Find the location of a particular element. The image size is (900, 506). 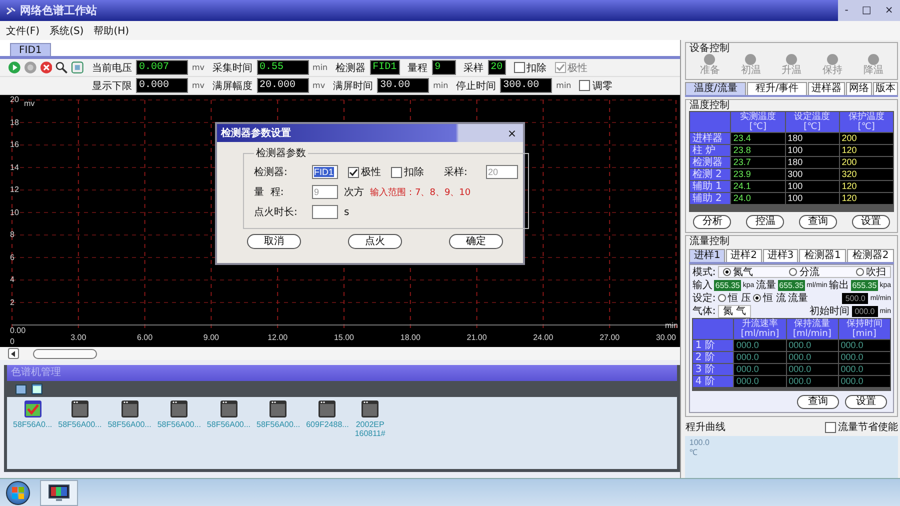

row-header: 4 阶 is located at coordinates (713, 381).